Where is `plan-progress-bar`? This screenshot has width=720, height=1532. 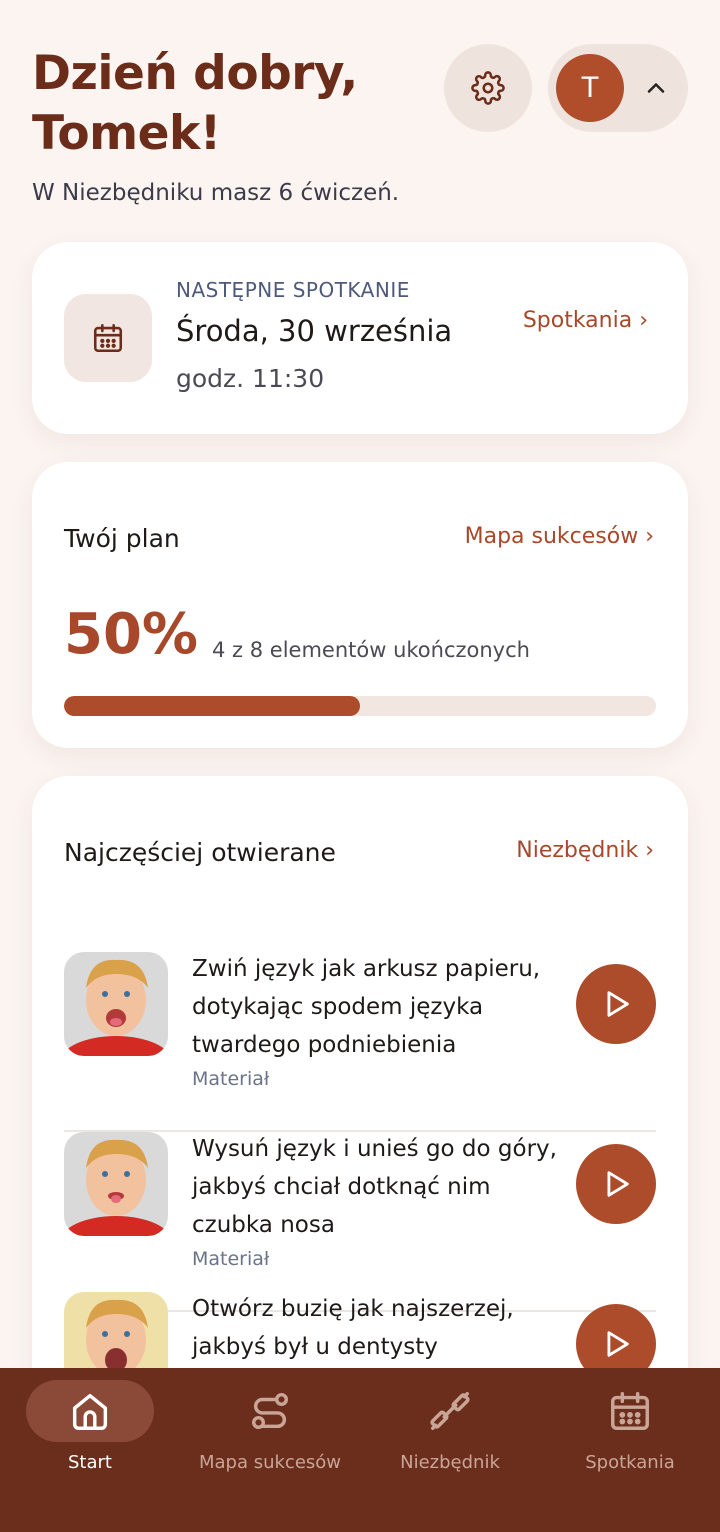
plan-progress-bar is located at coordinates (360, 706).